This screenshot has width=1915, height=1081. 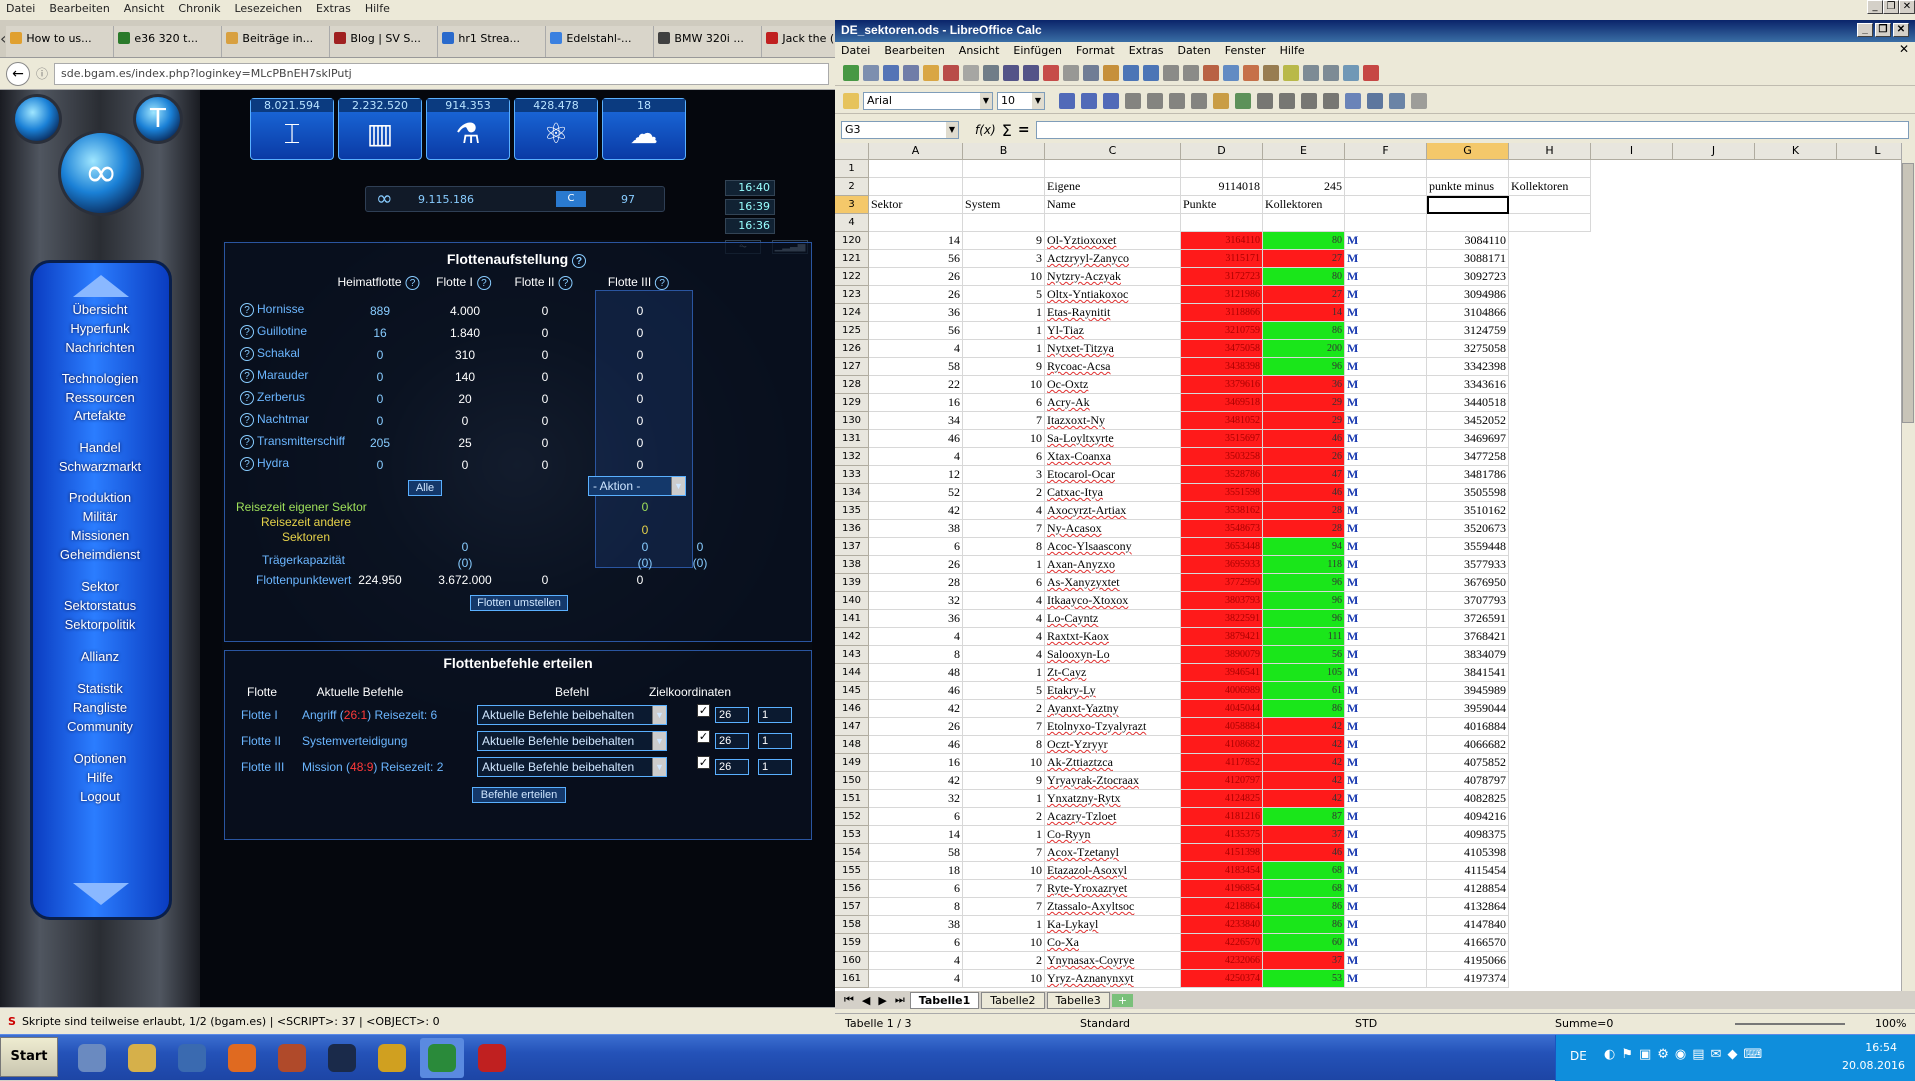 What do you see at coordinates (1304, 313) in the screenshot?
I see `collectors-cell: 14` at bounding box center [1304, 313].